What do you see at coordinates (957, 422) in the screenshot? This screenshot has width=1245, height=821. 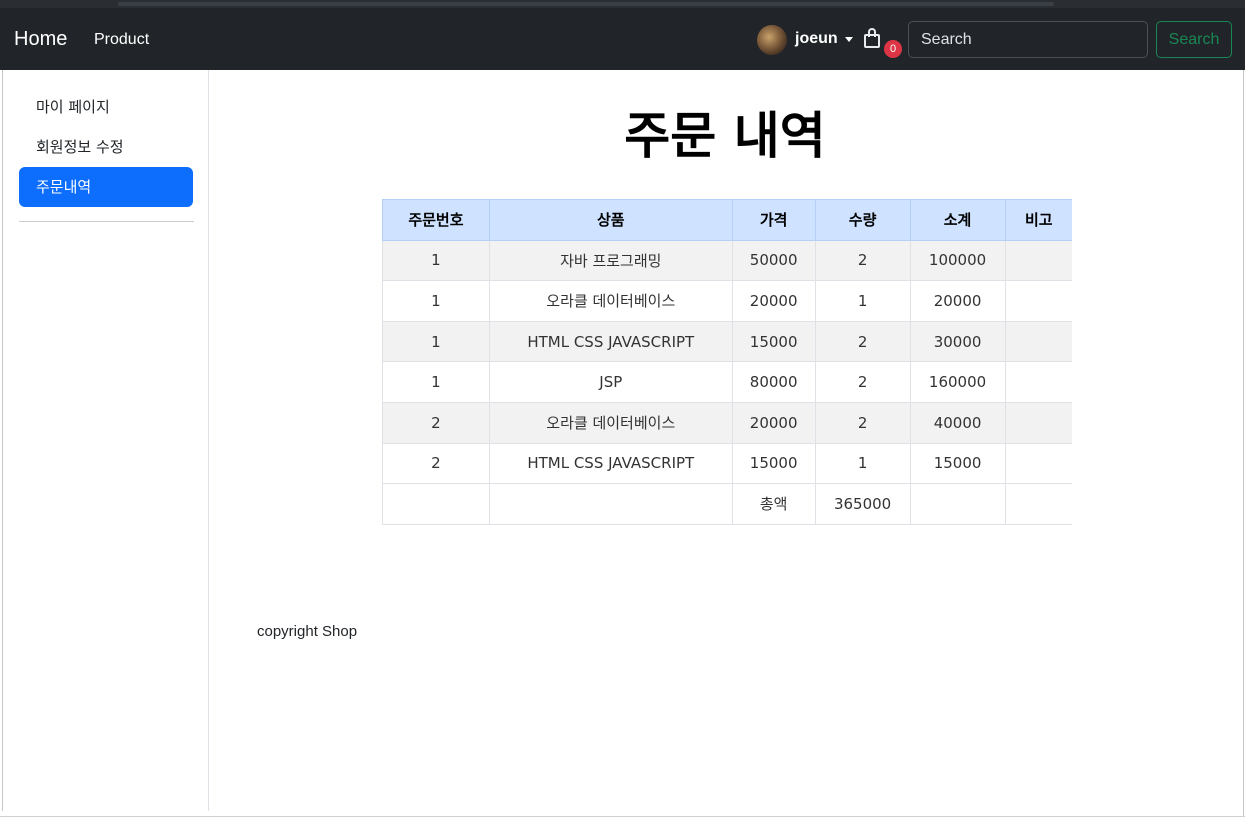 I see `subtotal-cell: 40000` at bounding box center [957, 422].